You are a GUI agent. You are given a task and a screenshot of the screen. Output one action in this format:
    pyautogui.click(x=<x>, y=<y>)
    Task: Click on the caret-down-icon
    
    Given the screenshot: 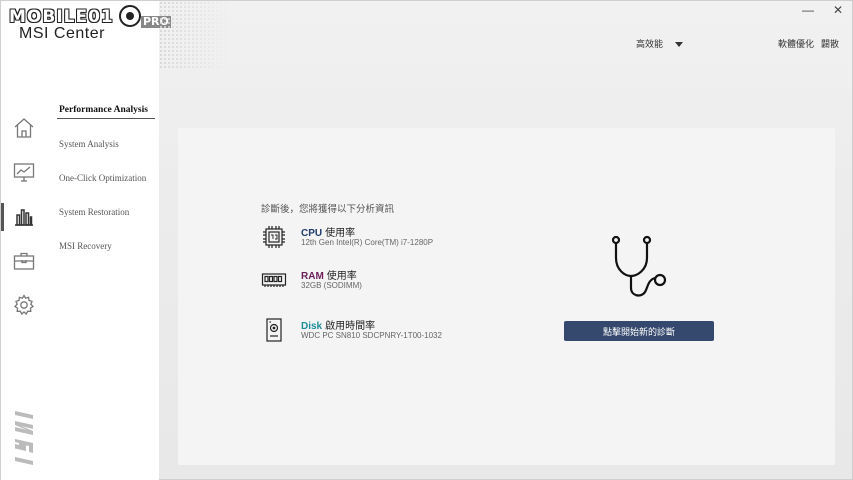 What is the action you would take?
    pyautogui.click(x=679, y=44)
    